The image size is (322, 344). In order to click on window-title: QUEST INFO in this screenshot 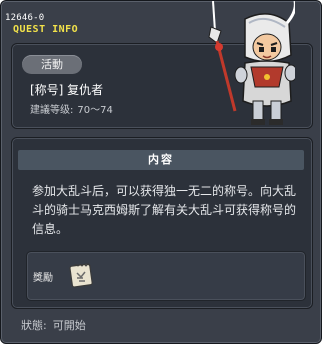, I will do `click(46, 29)`.